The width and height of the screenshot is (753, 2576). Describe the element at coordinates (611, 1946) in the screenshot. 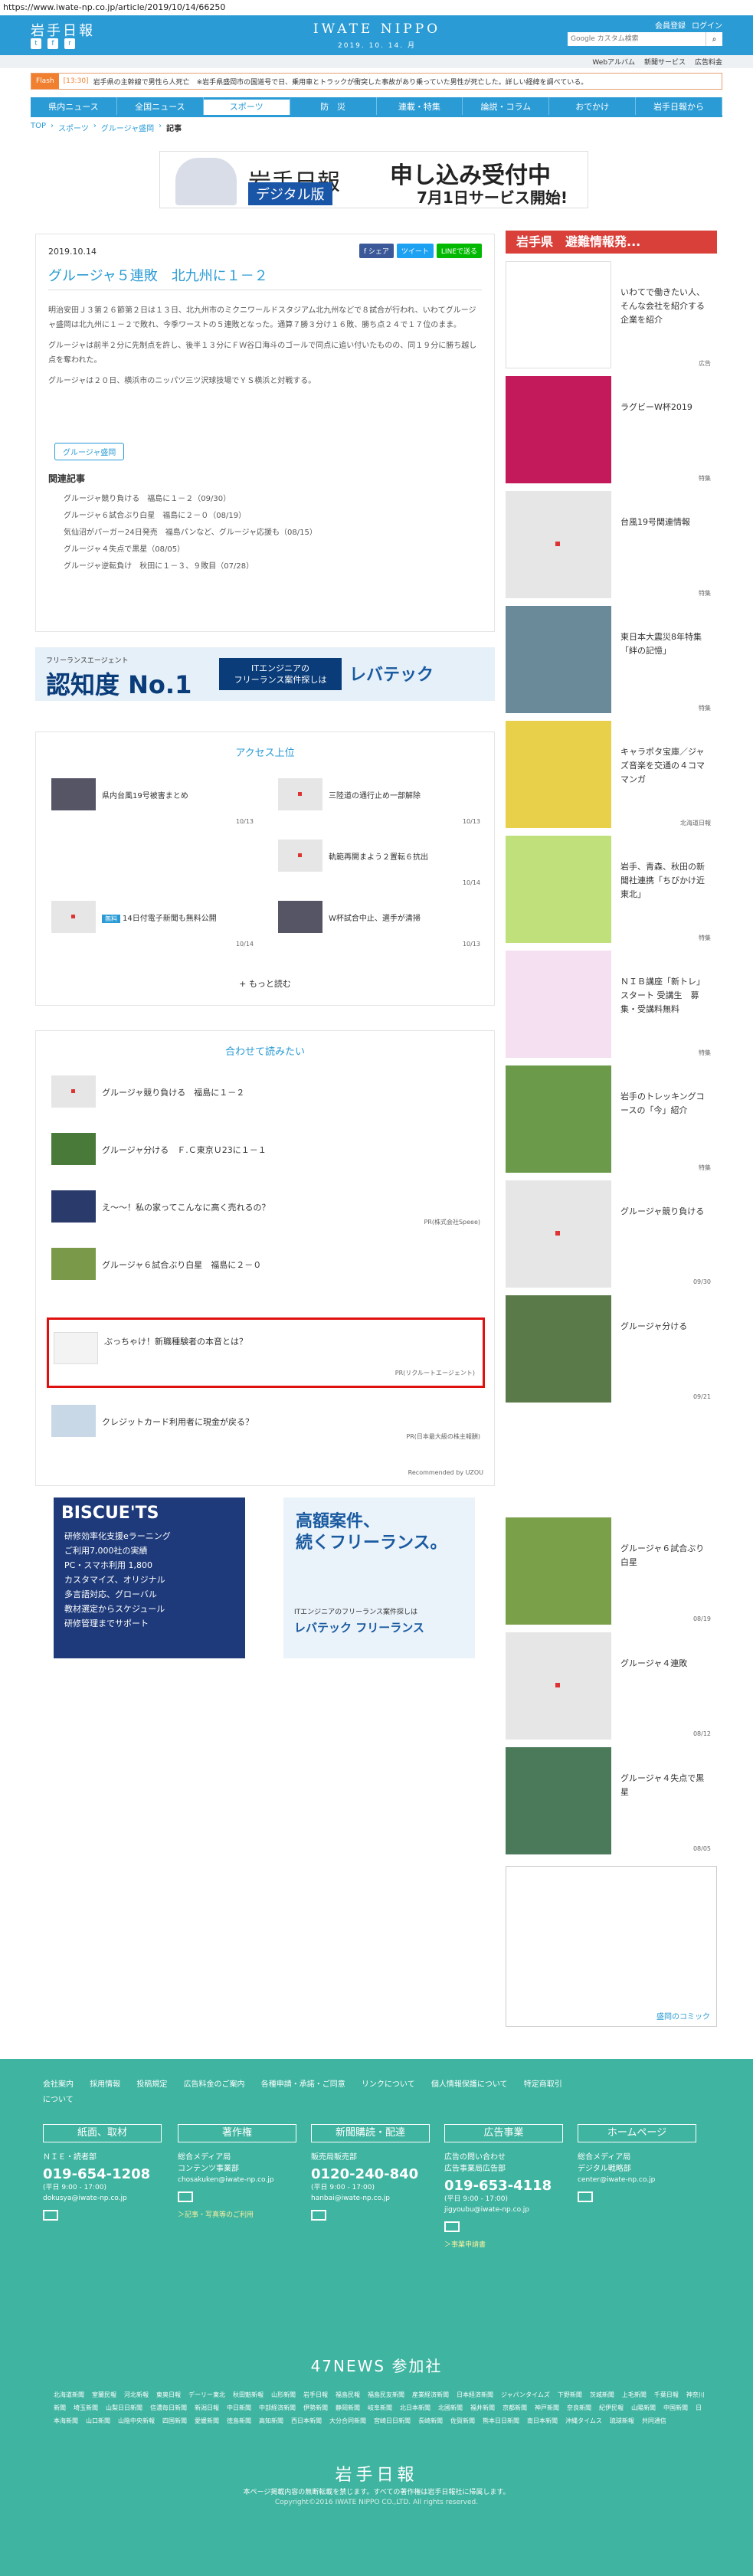

I see `comic-widget: 盛岡のコミック` at that location.